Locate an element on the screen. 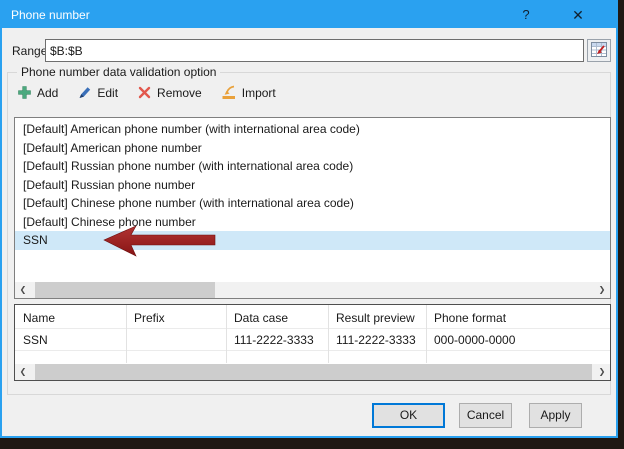 This screenshot has height=449, width=624. import-button: Import is located at coordinates (248, 92).